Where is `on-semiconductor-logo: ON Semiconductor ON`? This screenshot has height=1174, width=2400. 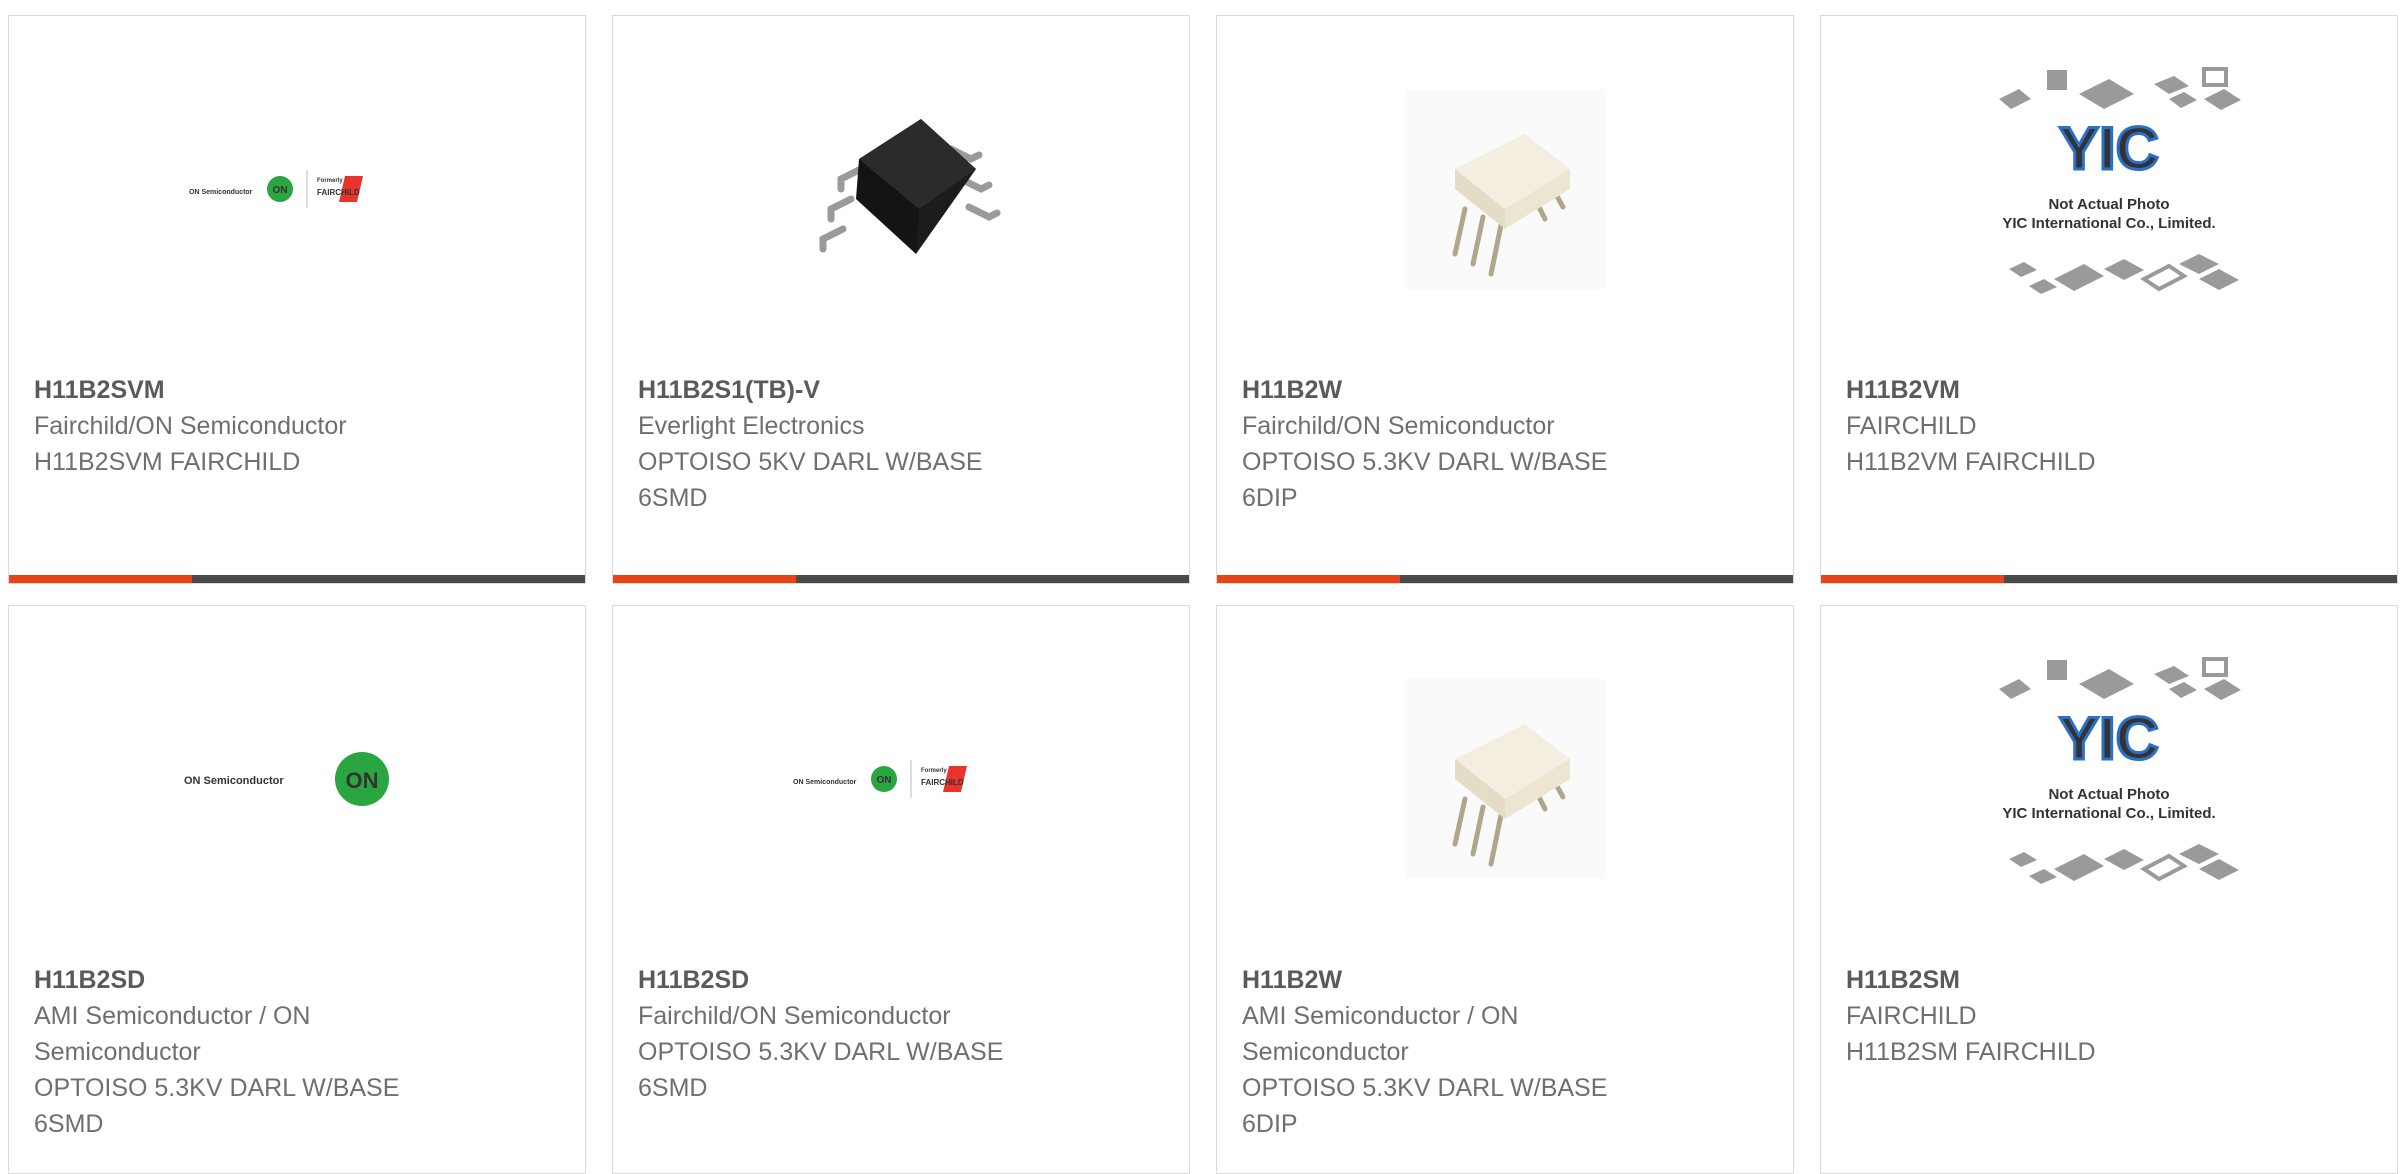 on-semiconductor-logo: ON Semiconductor ON is located at coordinates (286, 778).